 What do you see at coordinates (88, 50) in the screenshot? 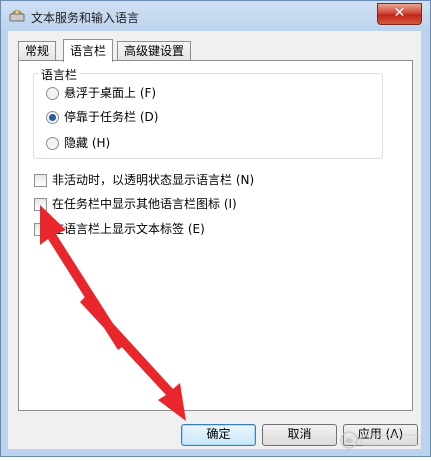
I see `tab-language-bar: 语言栏` at bounding box center [88, 50].